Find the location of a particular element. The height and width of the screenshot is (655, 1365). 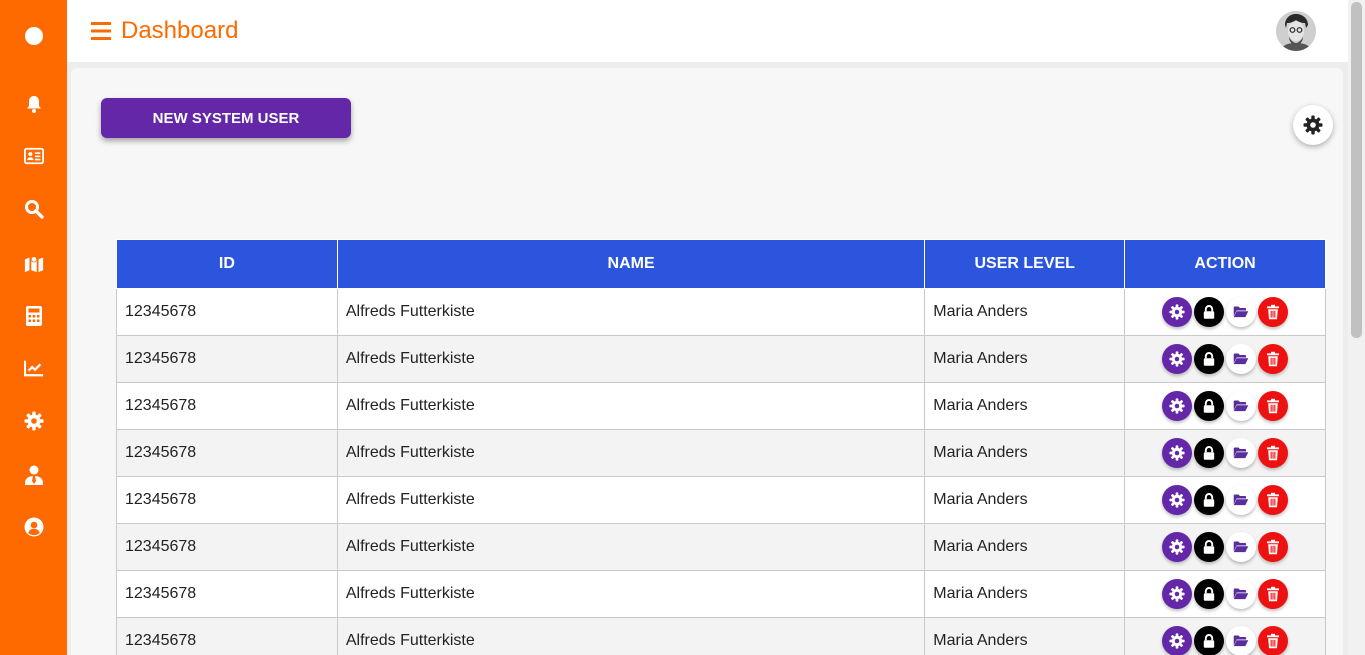

sidebar-item-notifications is located at coordinates (33, 104).